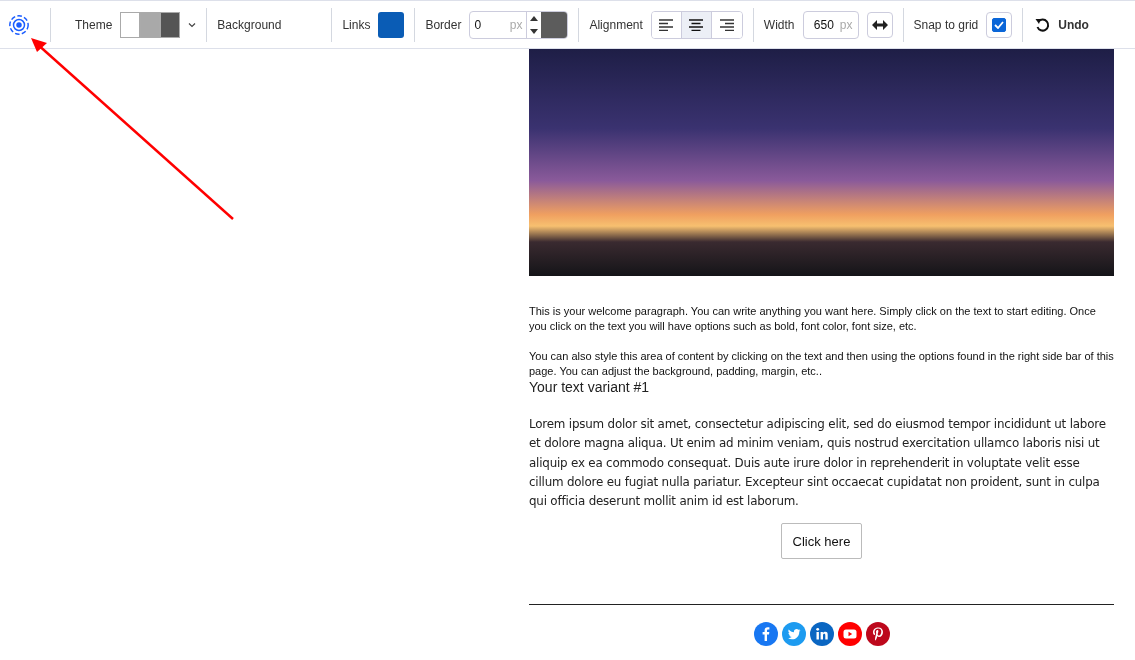 The image size is (1135, 660). Describe the element at coordinates (821, 541) in the screenshot. I see `click-here-button: Click here` at that location.